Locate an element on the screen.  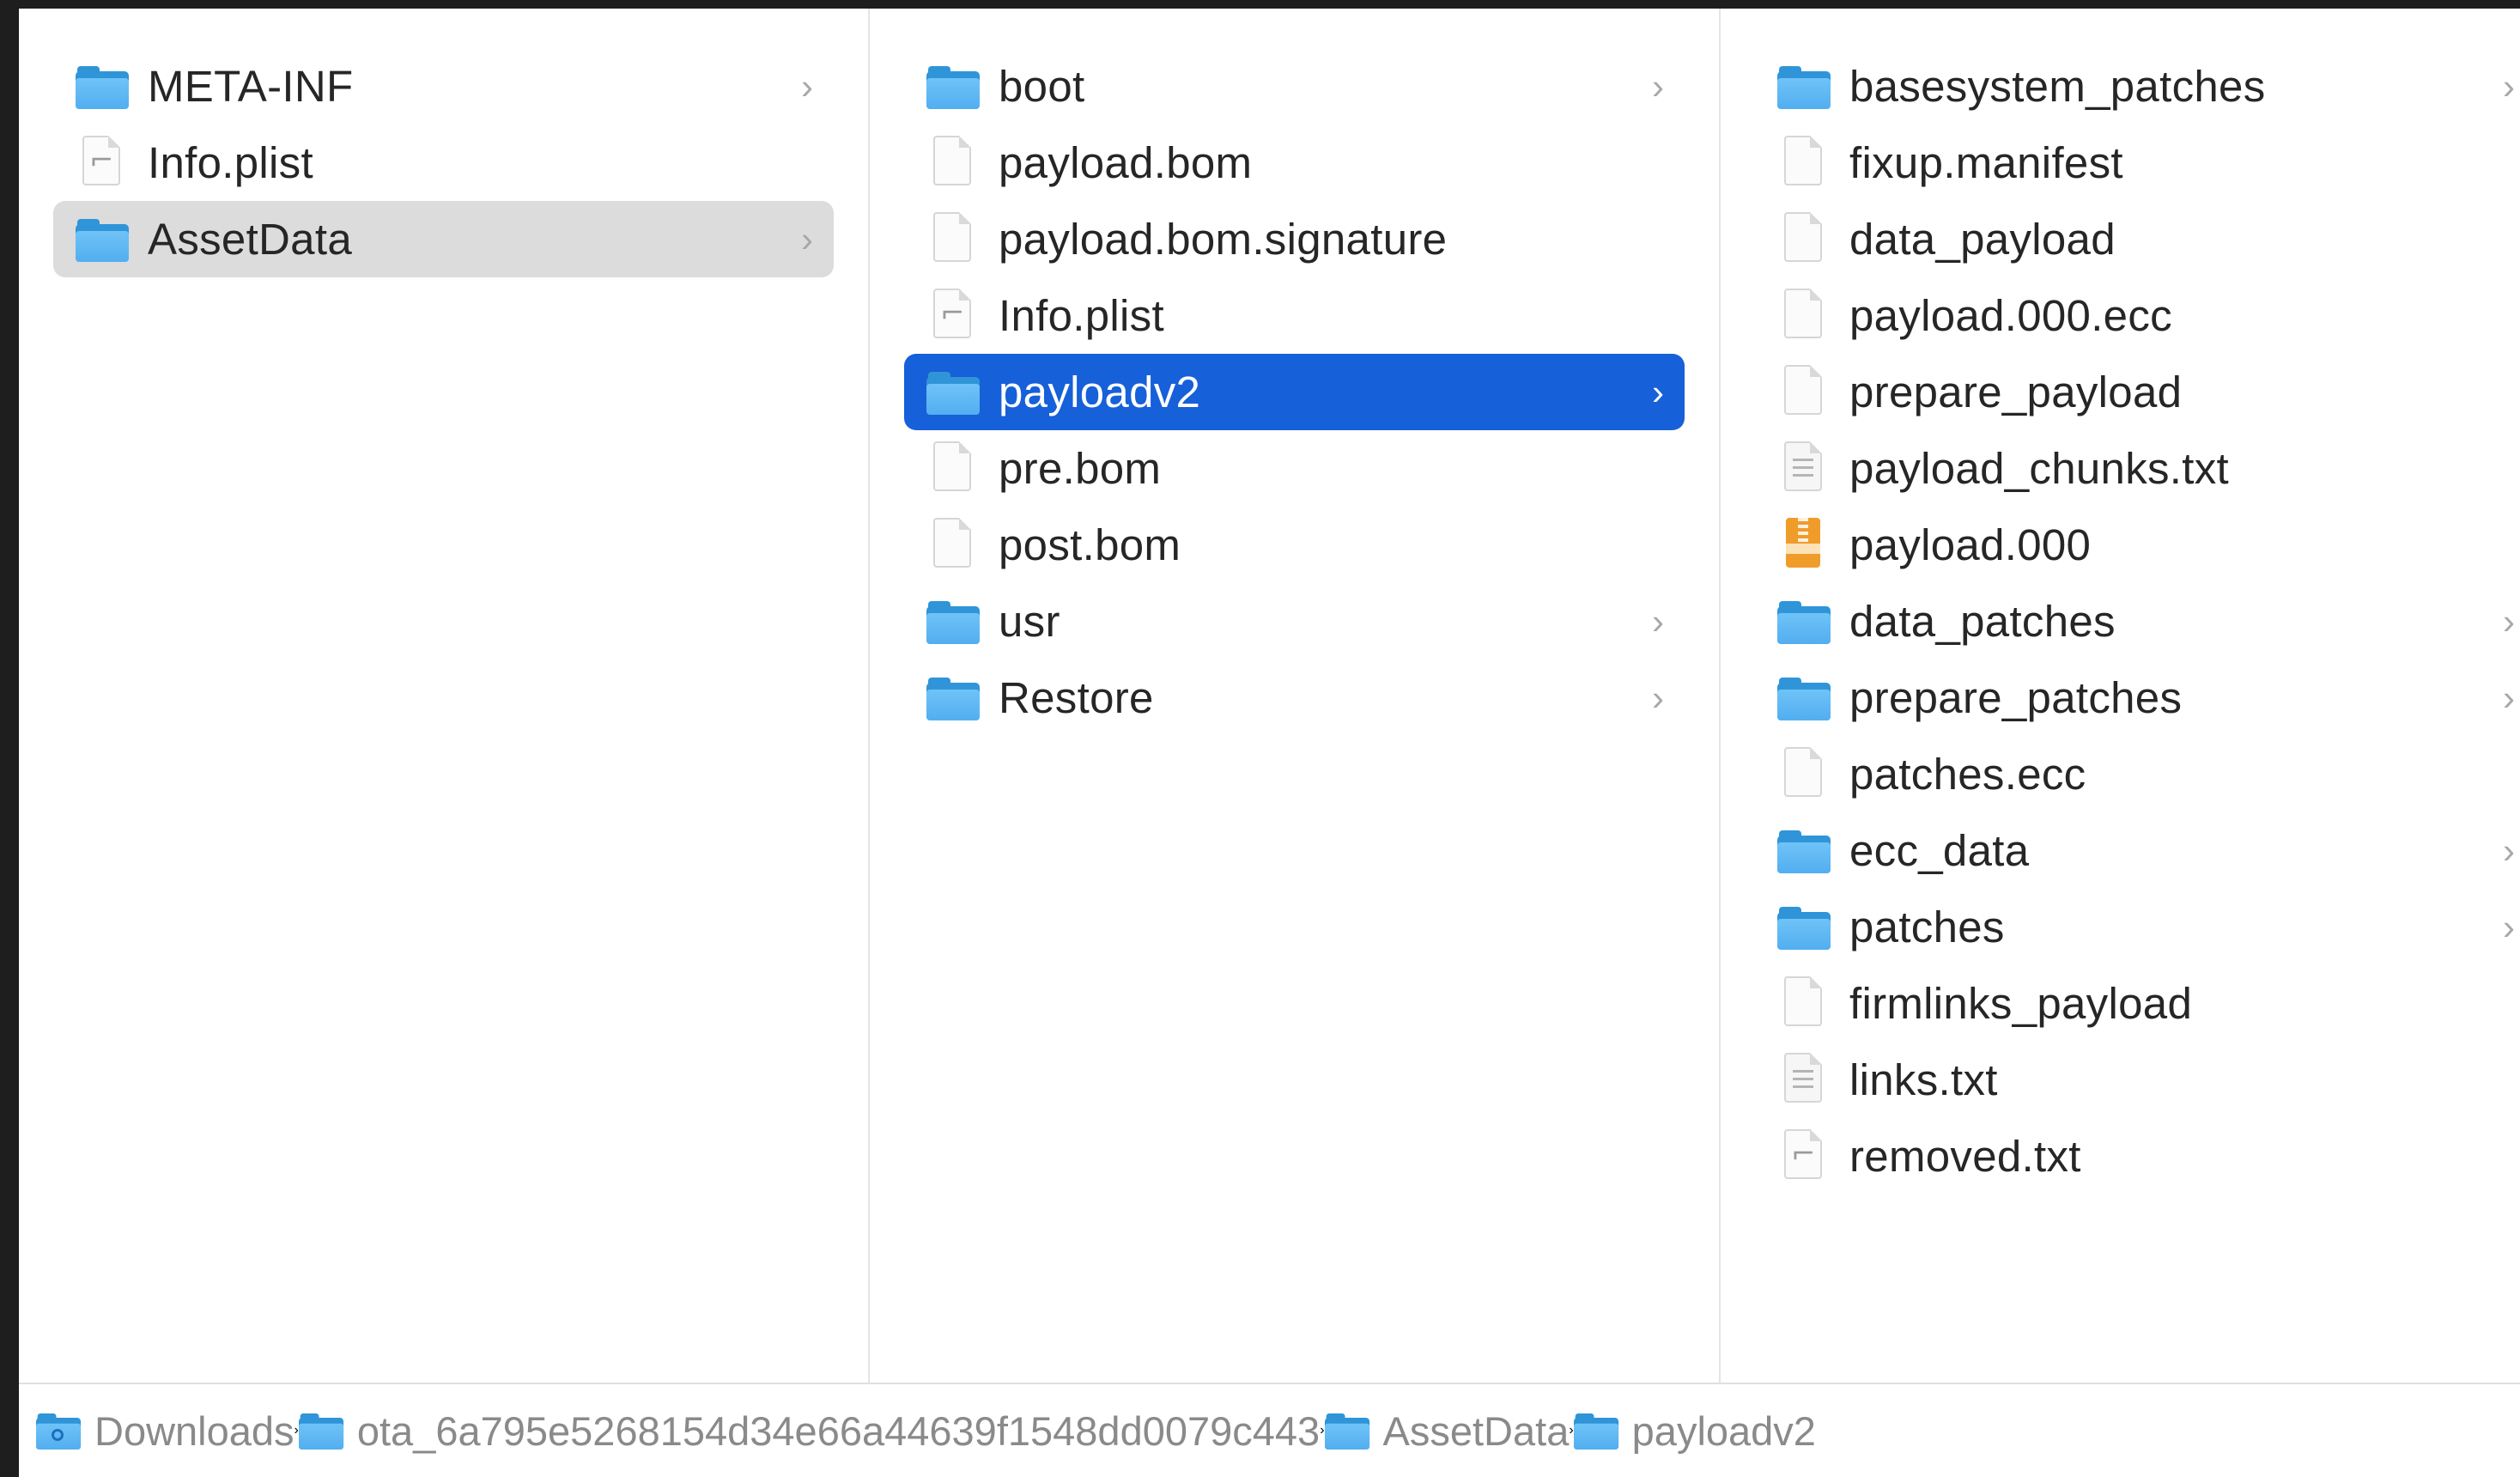
item-label: AssetData is located at coordinates (250, 239).